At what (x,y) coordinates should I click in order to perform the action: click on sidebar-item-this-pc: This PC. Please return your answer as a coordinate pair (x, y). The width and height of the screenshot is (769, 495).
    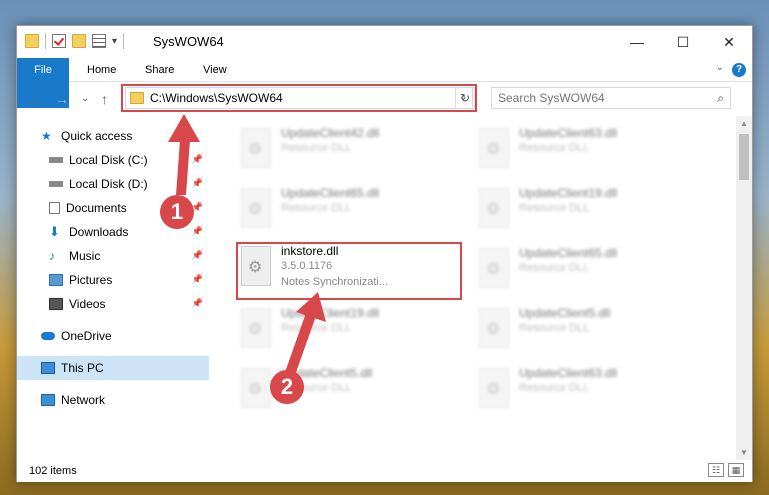
    Looking at the image, I should click on (113, 368).